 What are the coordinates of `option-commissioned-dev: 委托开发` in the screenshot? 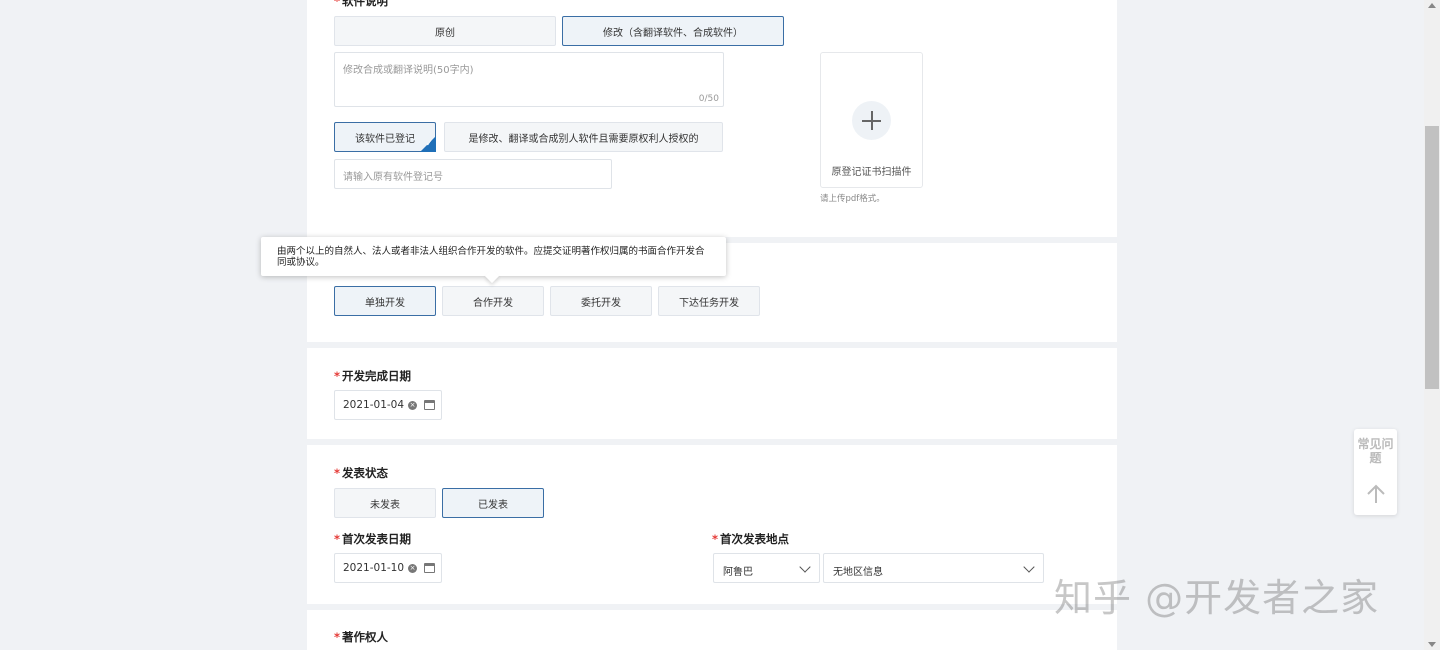 It's located at (601, 301).